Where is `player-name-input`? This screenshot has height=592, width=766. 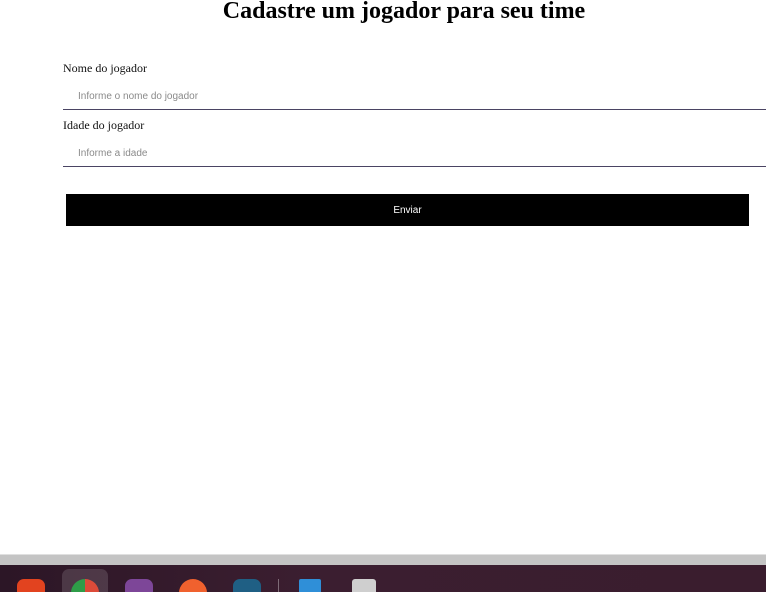
player-name-input is located at coordinates (414, 97).